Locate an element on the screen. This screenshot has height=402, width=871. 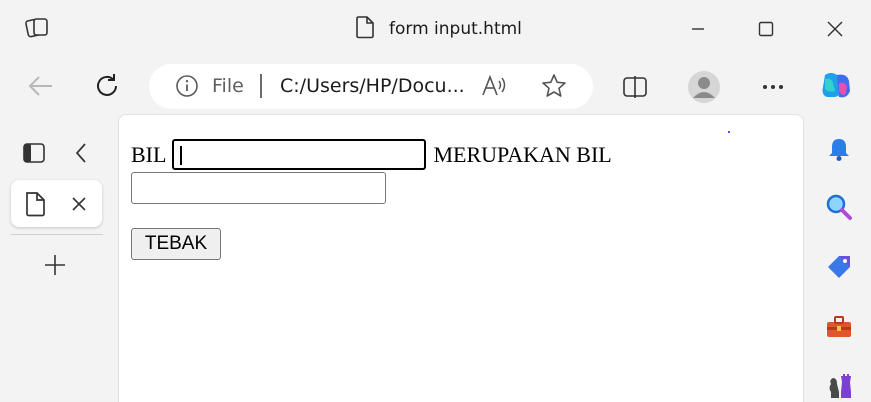
form-row: BIL MERUPAKAN BIL is located at coordinates (371, 154).